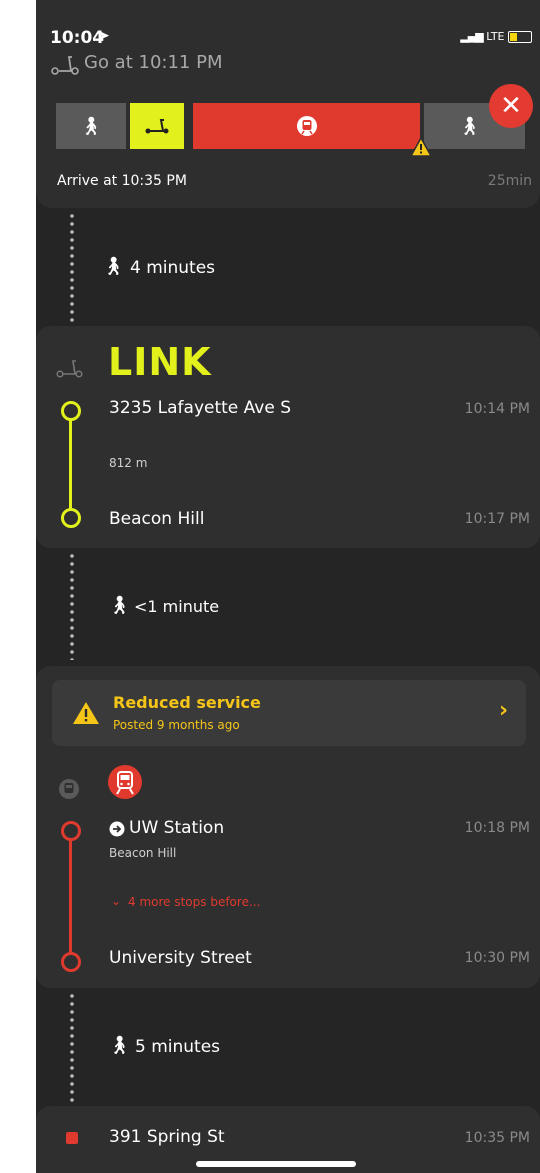 The width and height of the screenshot is (540, 1173). What do you see at coordinates (177, 828) in the screenshot?
I see `origin-stop-name: UW Station` at bounding box center [177, 828].